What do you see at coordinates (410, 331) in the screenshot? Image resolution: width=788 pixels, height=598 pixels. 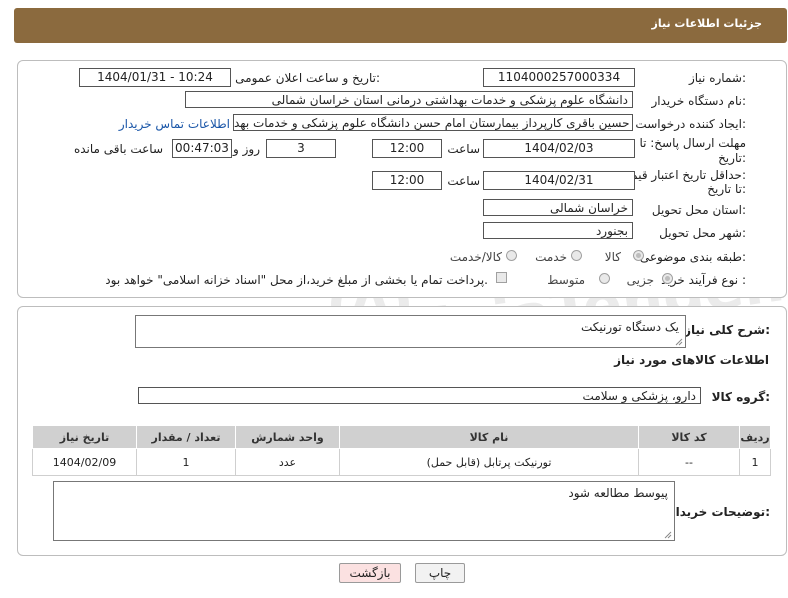 I see `description-field: یک دستگاه تورنیکت` at bounding box center [410, 331].